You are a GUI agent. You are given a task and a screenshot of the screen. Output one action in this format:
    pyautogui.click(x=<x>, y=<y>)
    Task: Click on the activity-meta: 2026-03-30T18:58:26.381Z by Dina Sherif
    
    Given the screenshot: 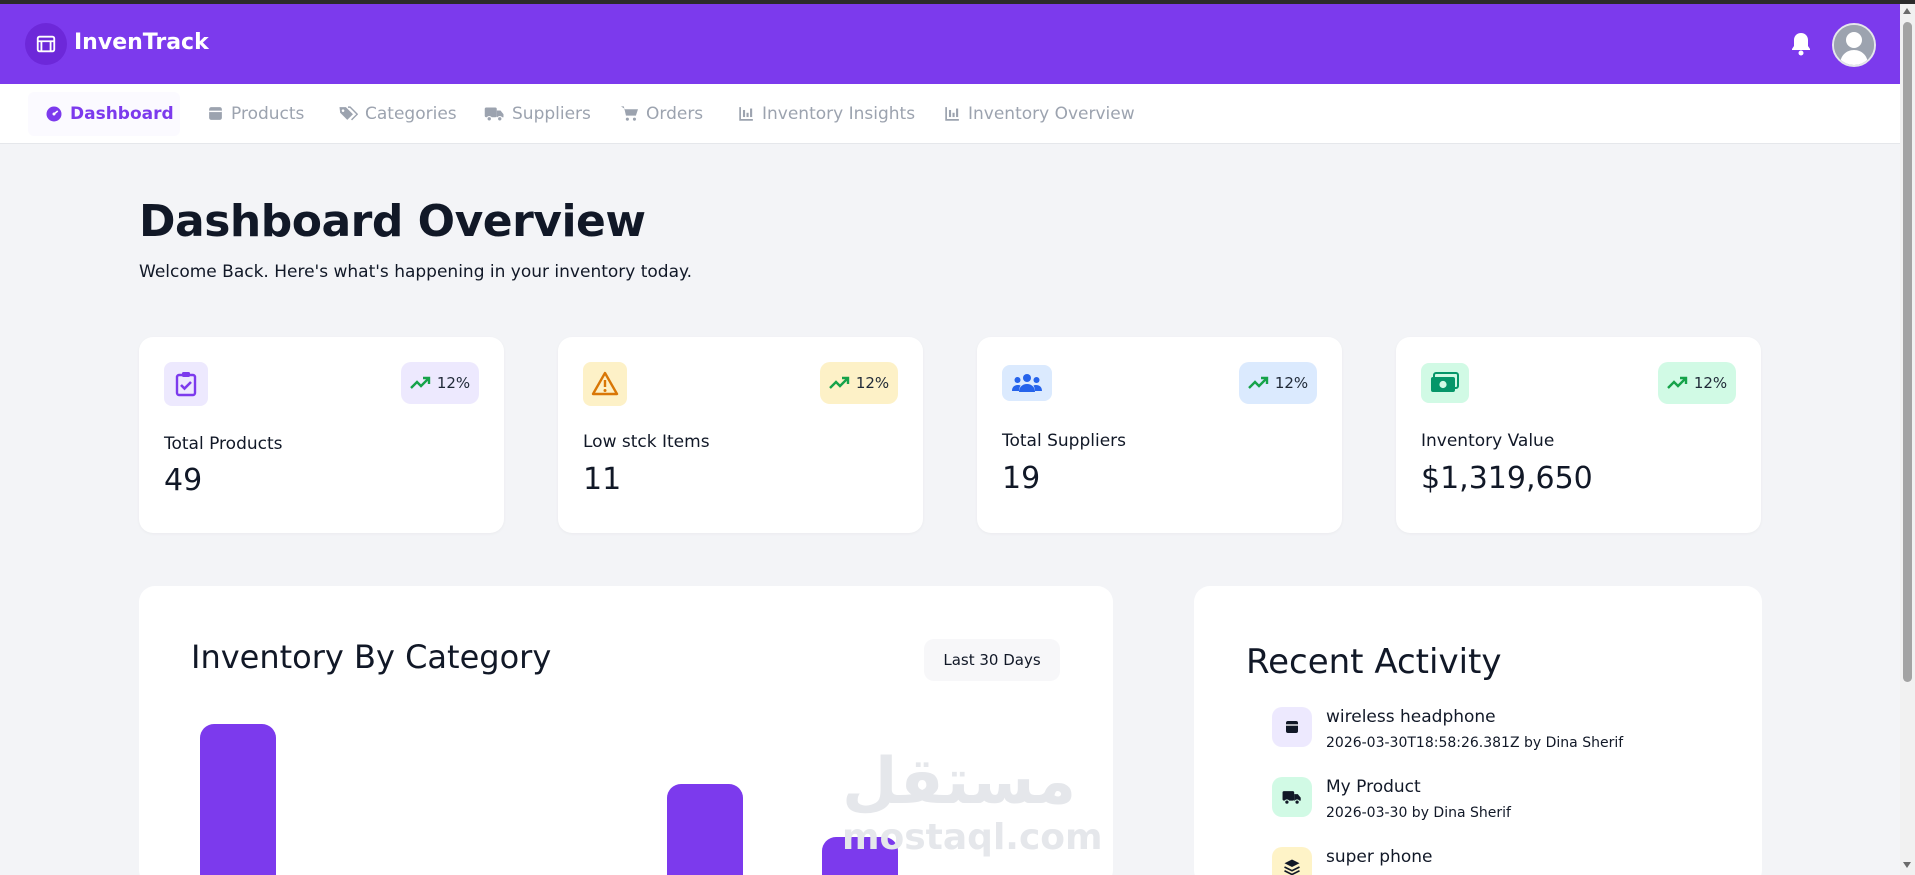 What is the action you would take?
    pyautogui.click(x=1475, y=743)
    